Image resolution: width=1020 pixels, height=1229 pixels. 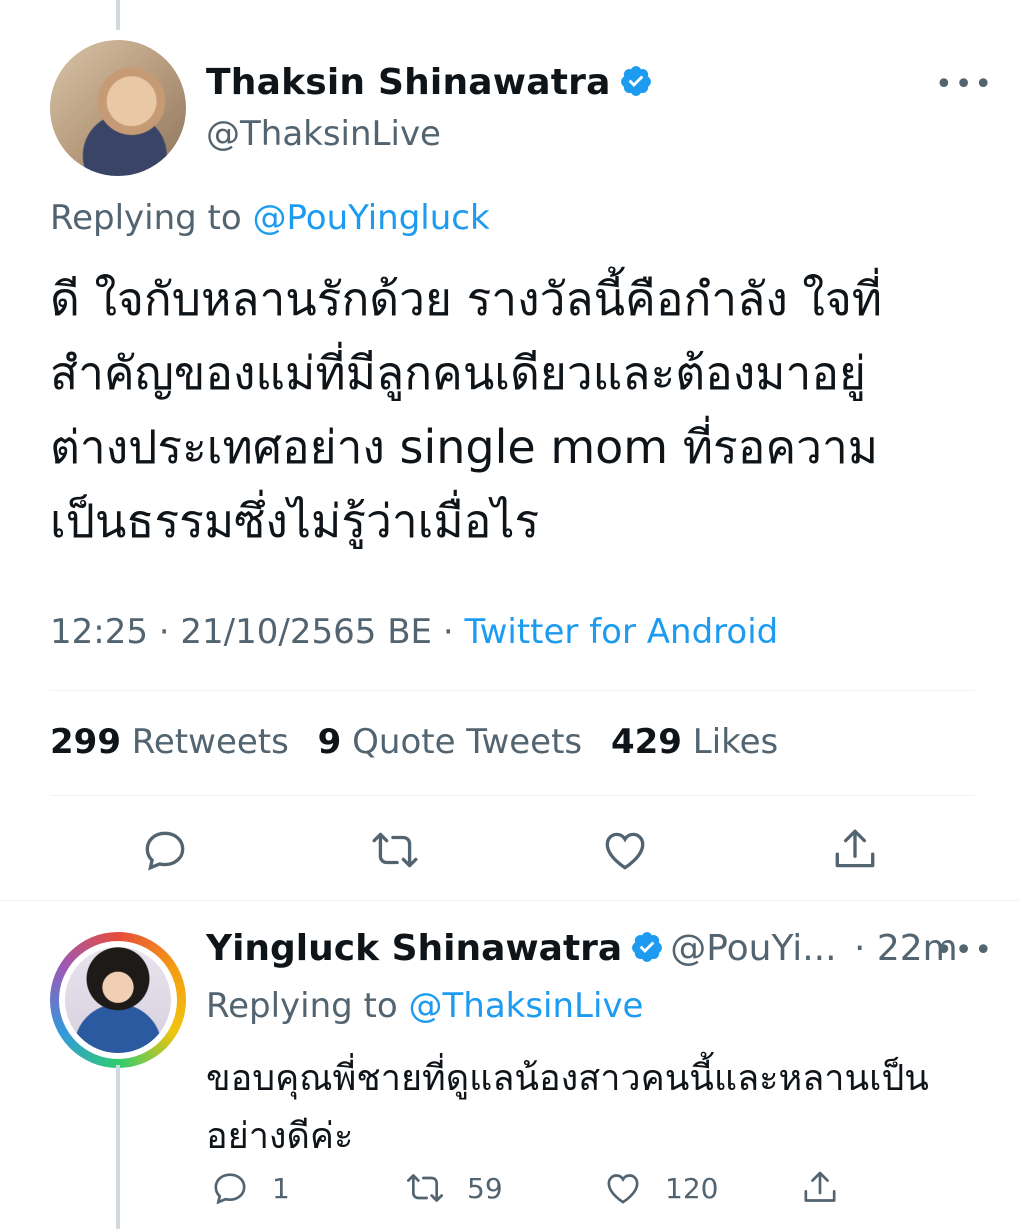 I want to click on thaksin-avatar, so click(x=118, y=108).